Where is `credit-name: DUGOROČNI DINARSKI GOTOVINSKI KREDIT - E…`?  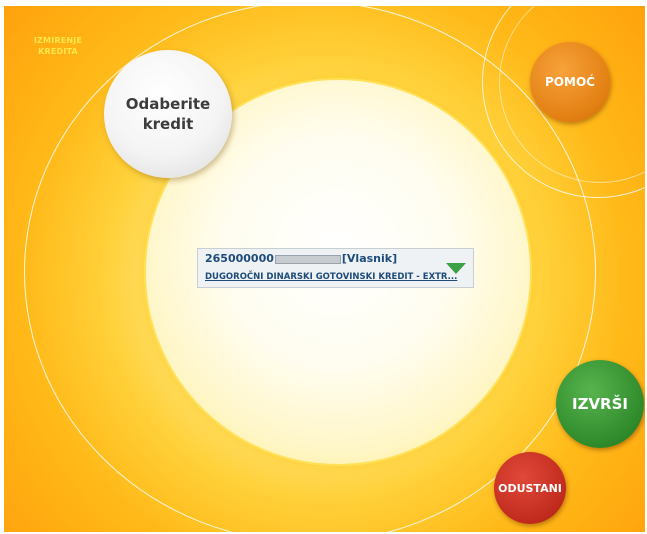 credit-name: DUGOROČNI DINARSKI GOTOVINSKI KREDIT - E… is located at coordinates (331, 277).